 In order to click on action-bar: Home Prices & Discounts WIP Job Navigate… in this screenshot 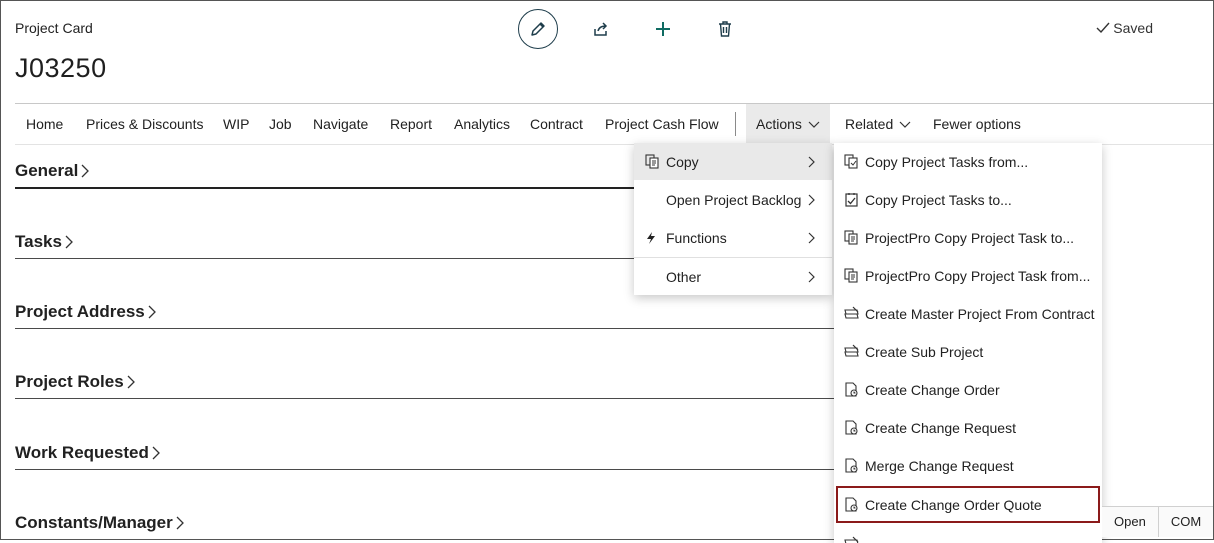, I will do `click(614, 124)`.